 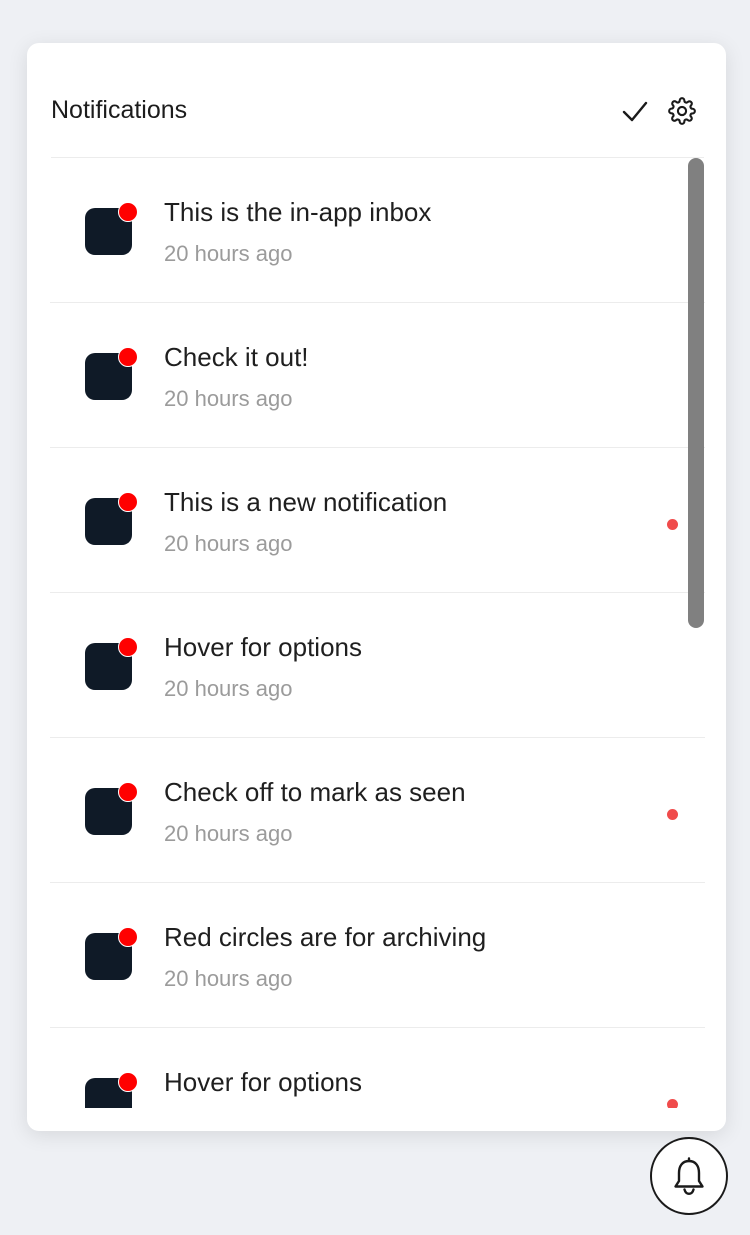 I want to click on checkmark-icon, so click(x=635, y=111).